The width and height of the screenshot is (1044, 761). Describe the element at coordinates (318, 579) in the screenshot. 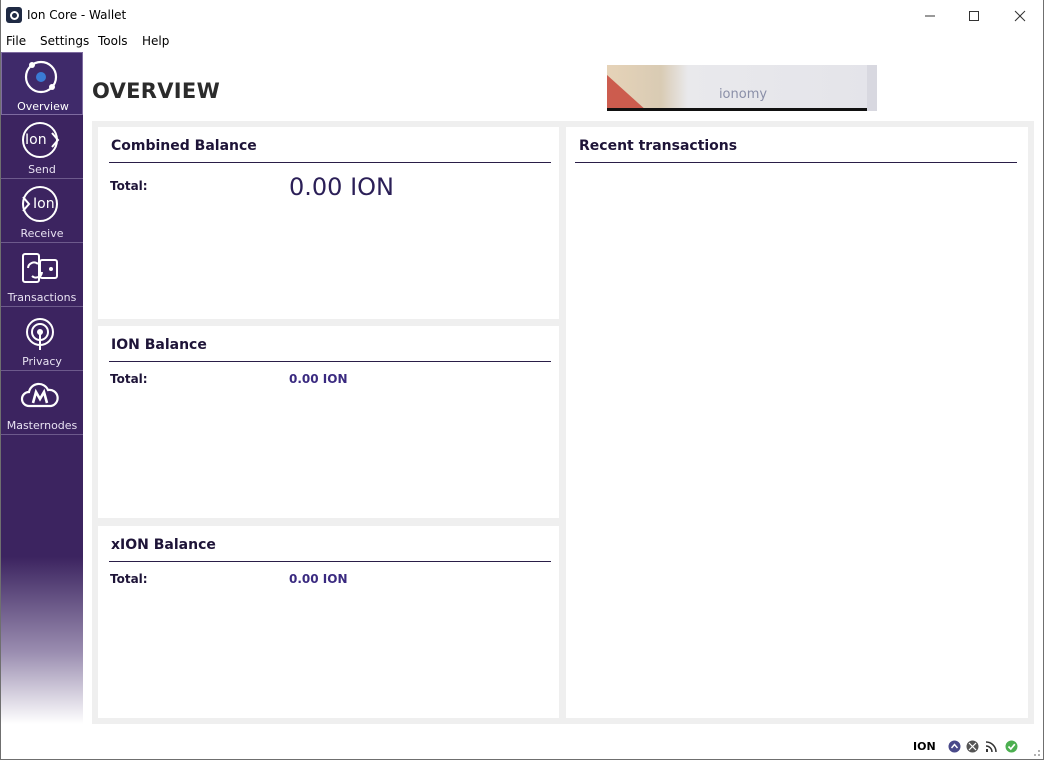

I see `xion-total-value: 0.00 ION` at that location.